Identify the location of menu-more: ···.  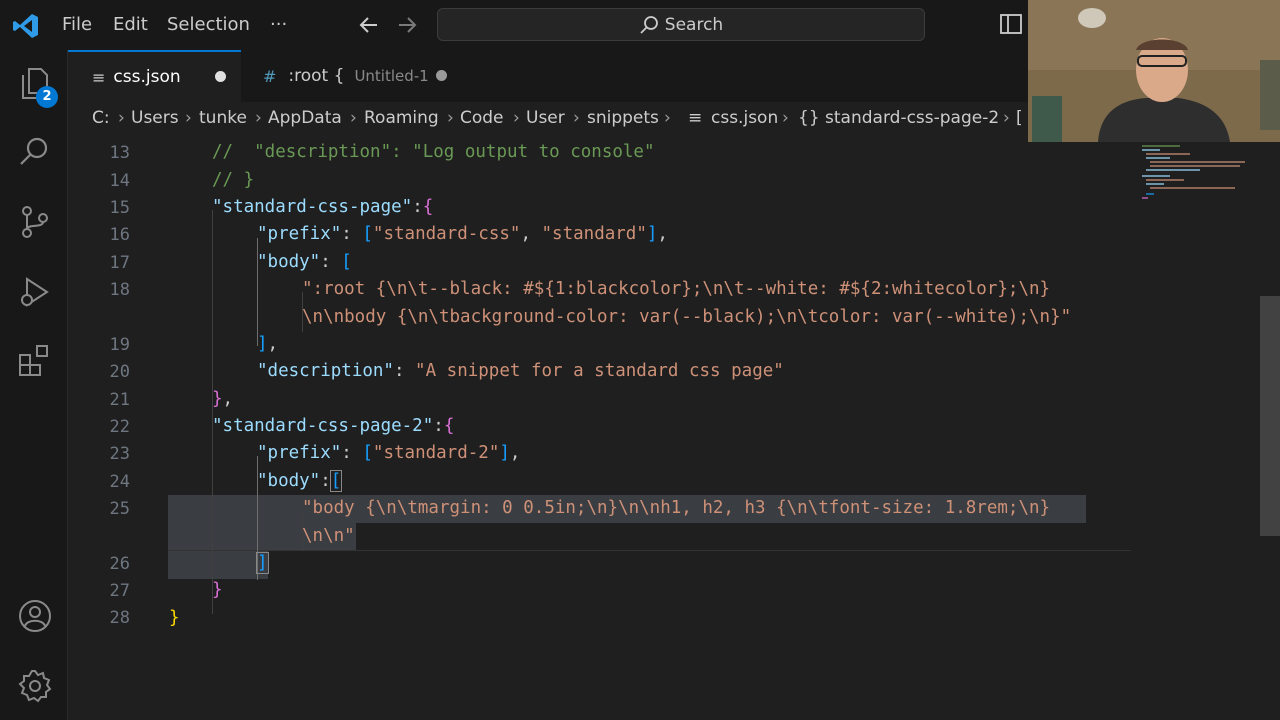
(278, 25).